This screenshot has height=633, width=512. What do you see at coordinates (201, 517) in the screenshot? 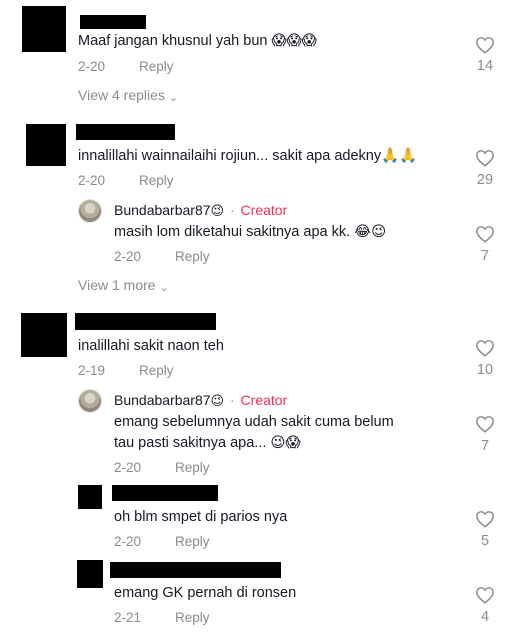
I see `reply-text: oh blm smpet di parios nya` at bounding box center [201, 517].